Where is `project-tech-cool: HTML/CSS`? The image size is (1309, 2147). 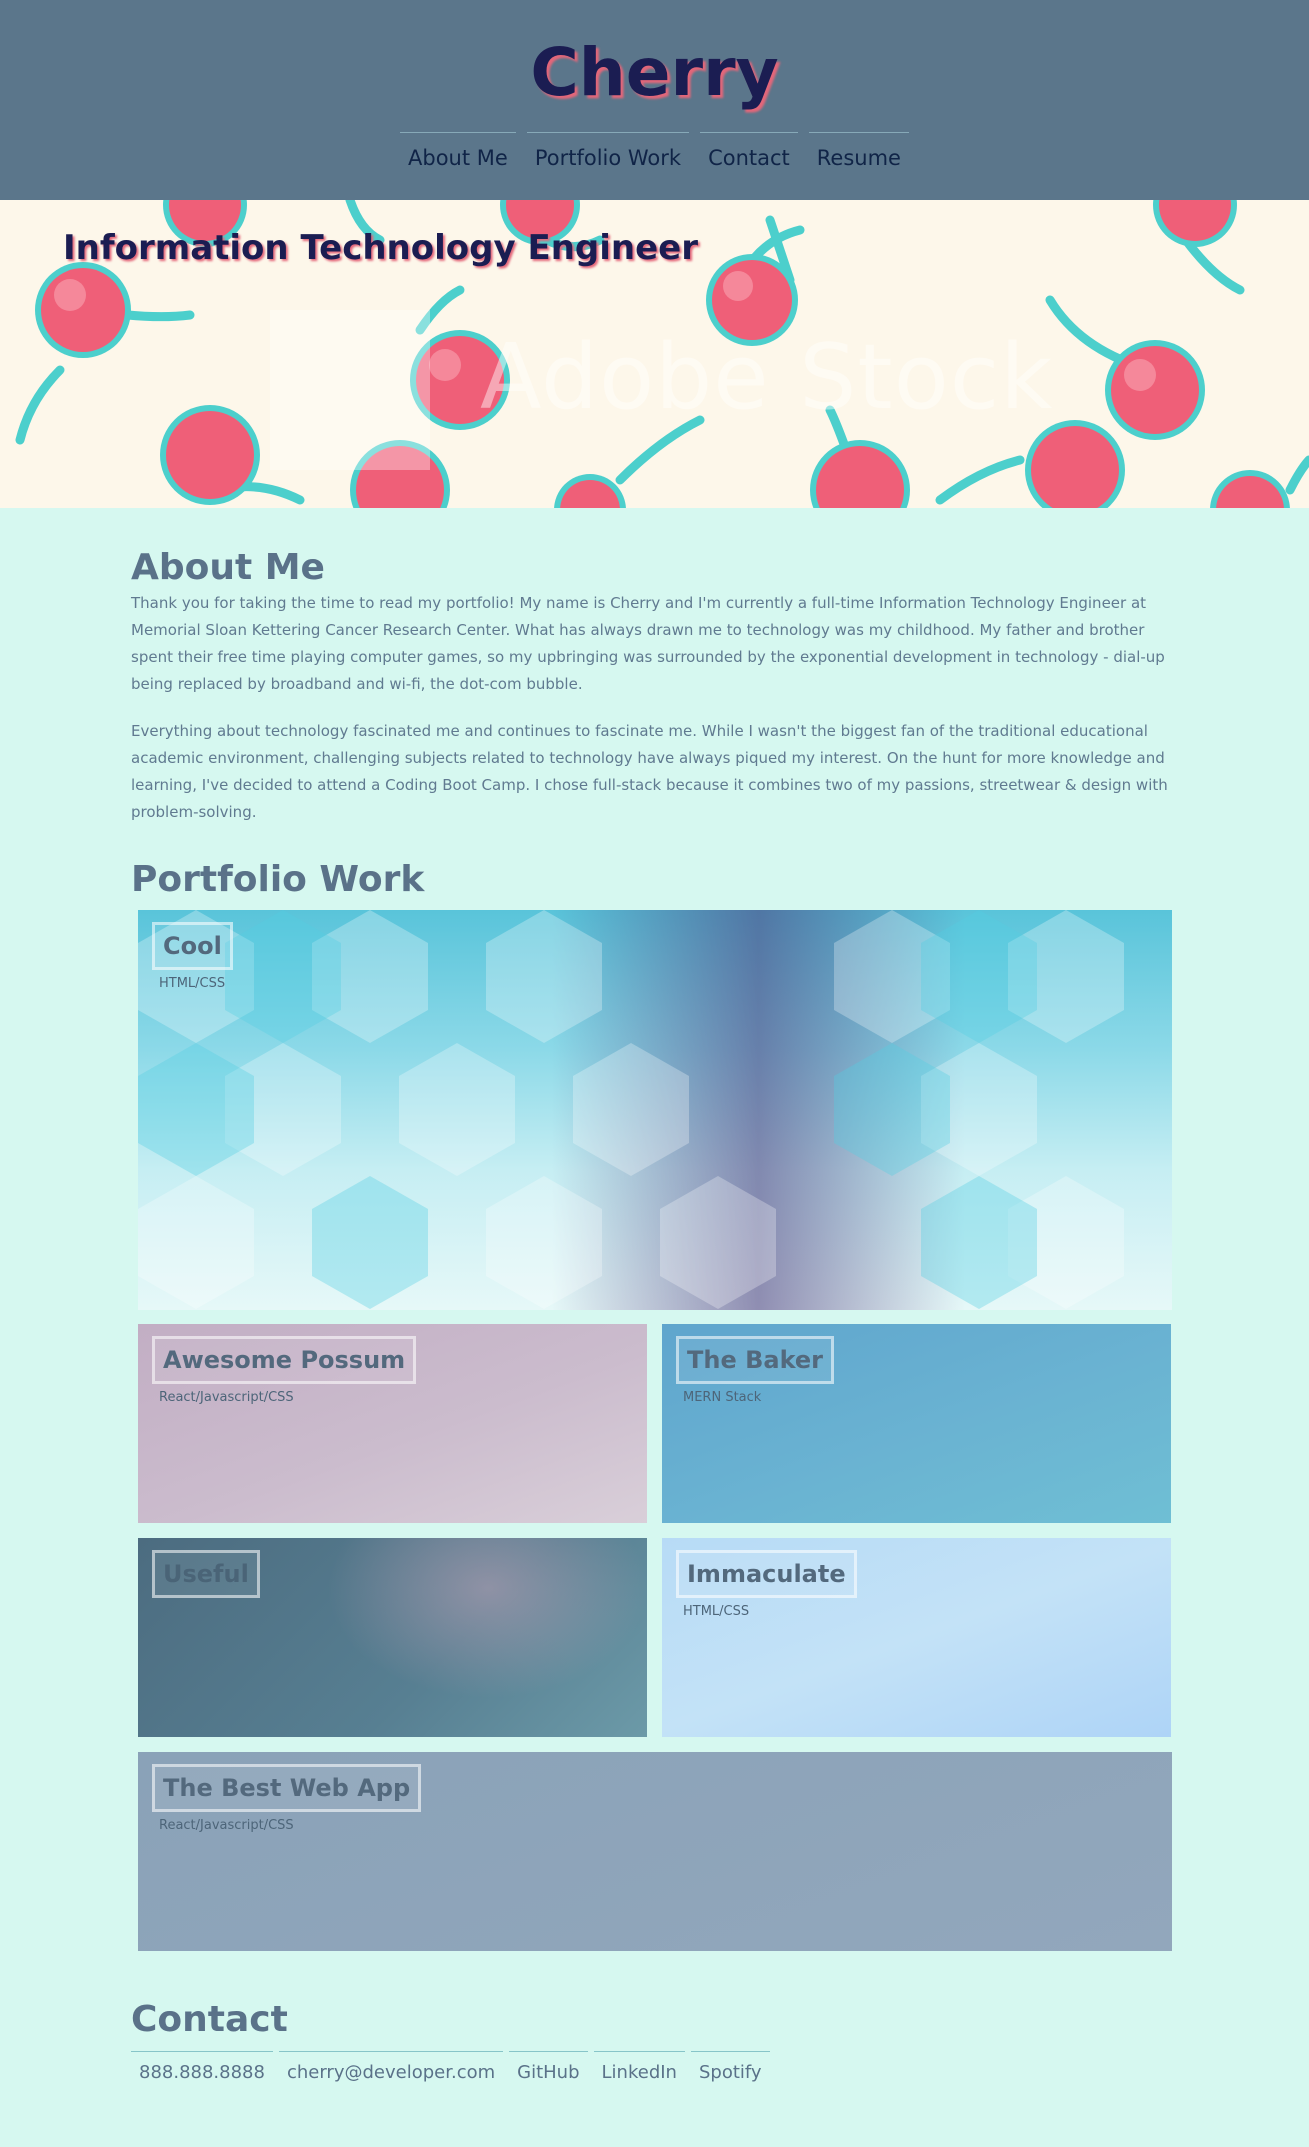 project-tech-cool: HTML/CSS is located at coordinates (192, 983).